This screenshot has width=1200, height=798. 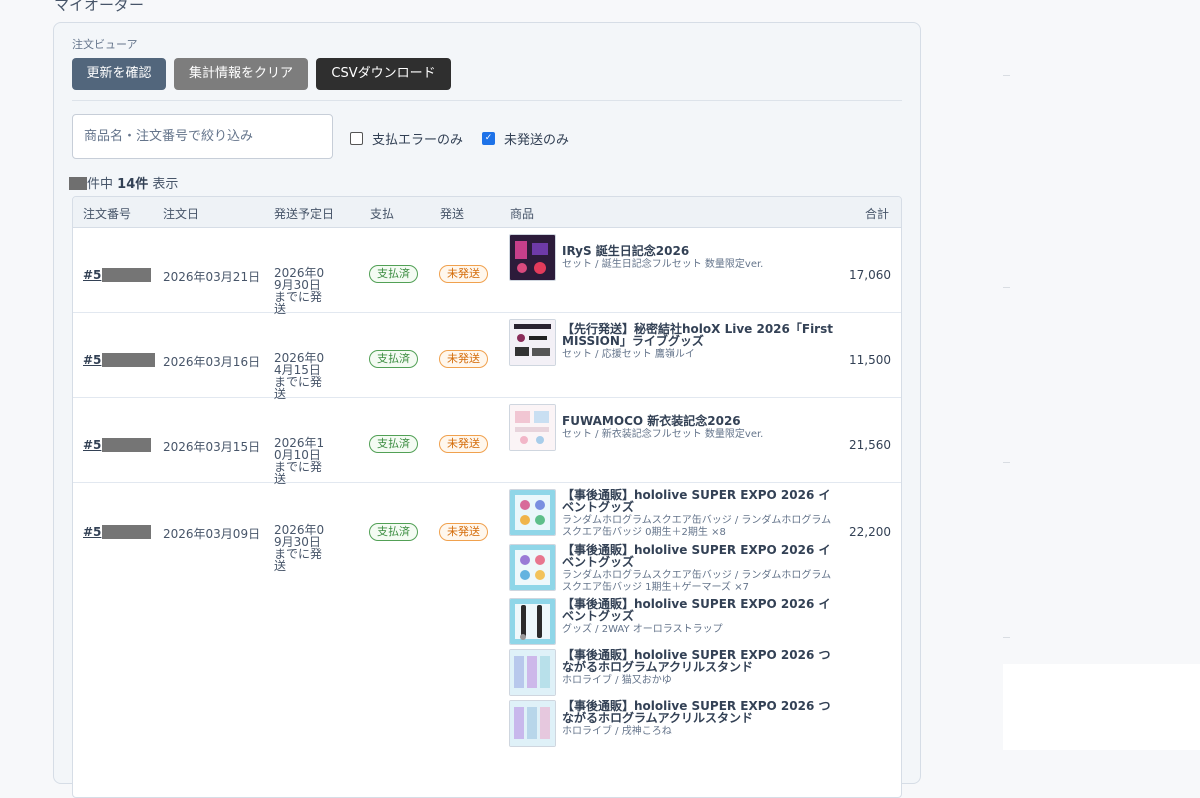 I want to click on order-date: 2026年03月15日, so click(x=212, y=447).